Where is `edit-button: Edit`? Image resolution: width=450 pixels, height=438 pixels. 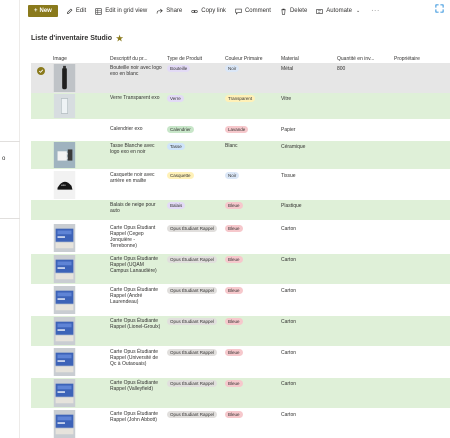 edit-button: Edit is located at coordinates (76, 11).